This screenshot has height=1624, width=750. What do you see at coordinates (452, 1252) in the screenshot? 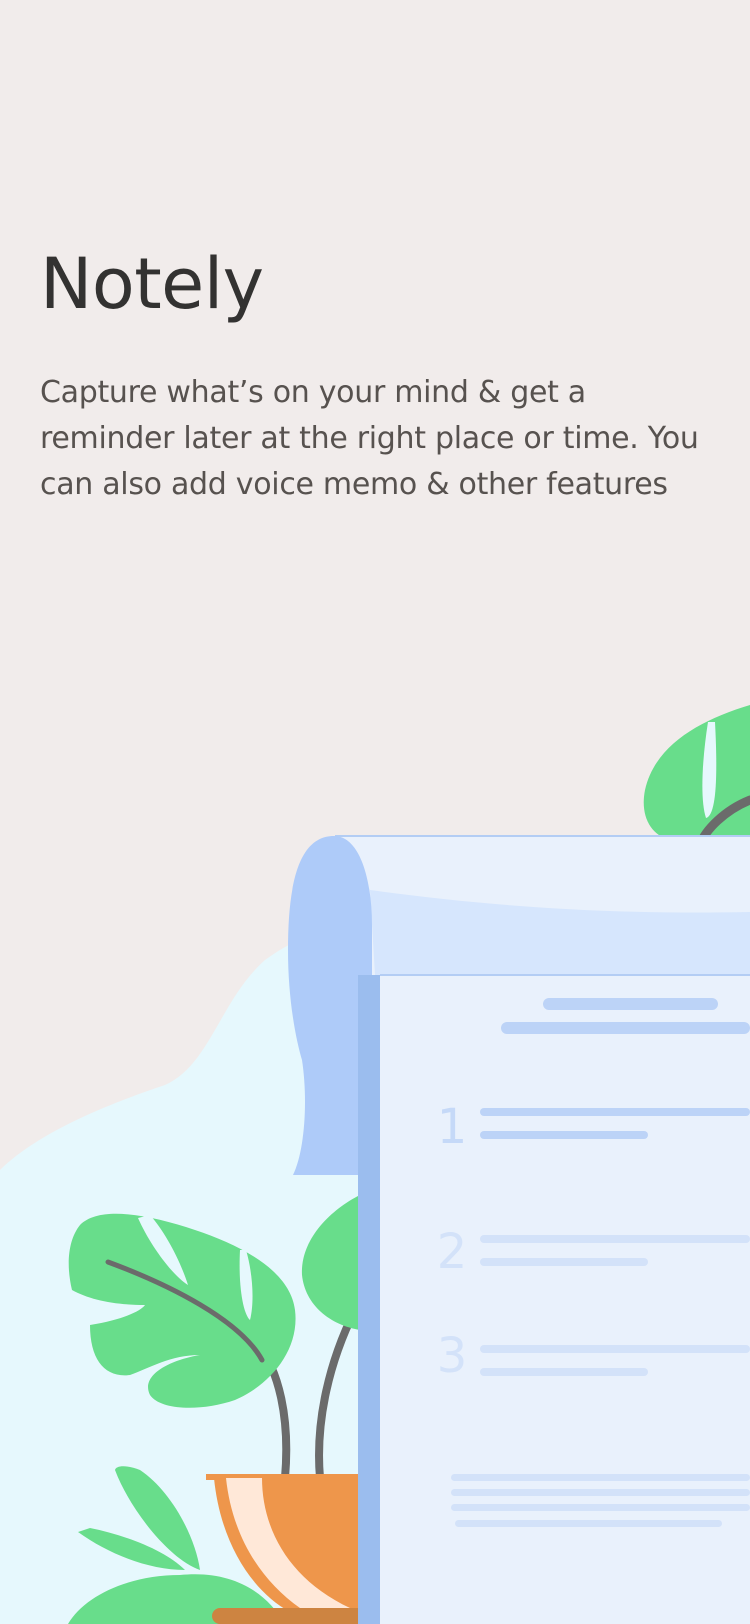
I see `list-number-2: 2` at bounding box center [452, 1252].